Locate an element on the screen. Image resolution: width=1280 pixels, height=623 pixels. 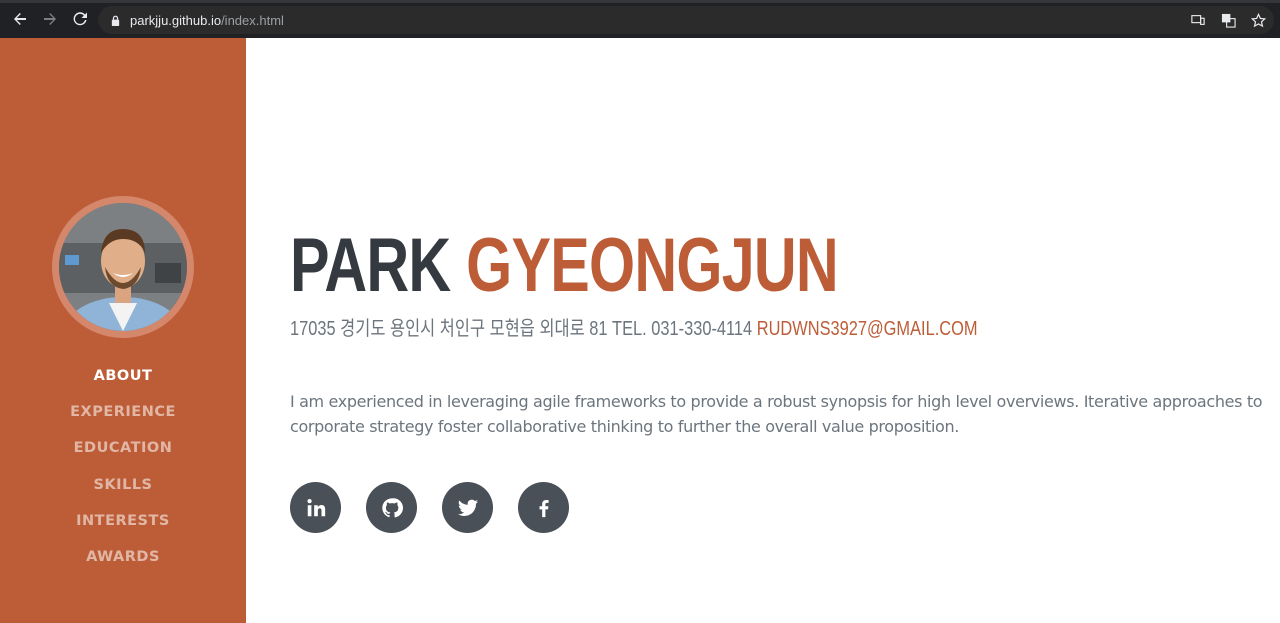
reload-icon is located at coordinates (80, 19).